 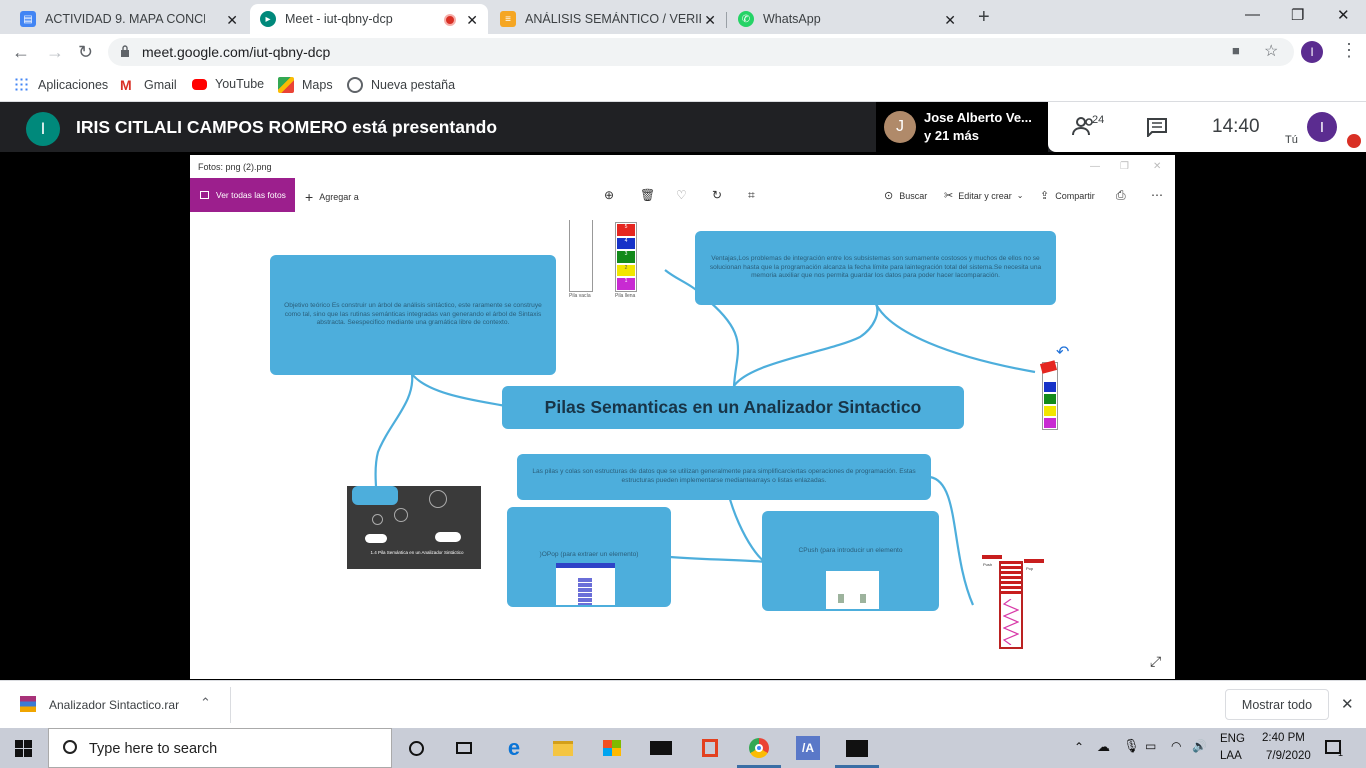 What do you see at coordinates (681, 195) in the screenshot?
I see `heart-icon: ♡` at bounding box center [681, 195].